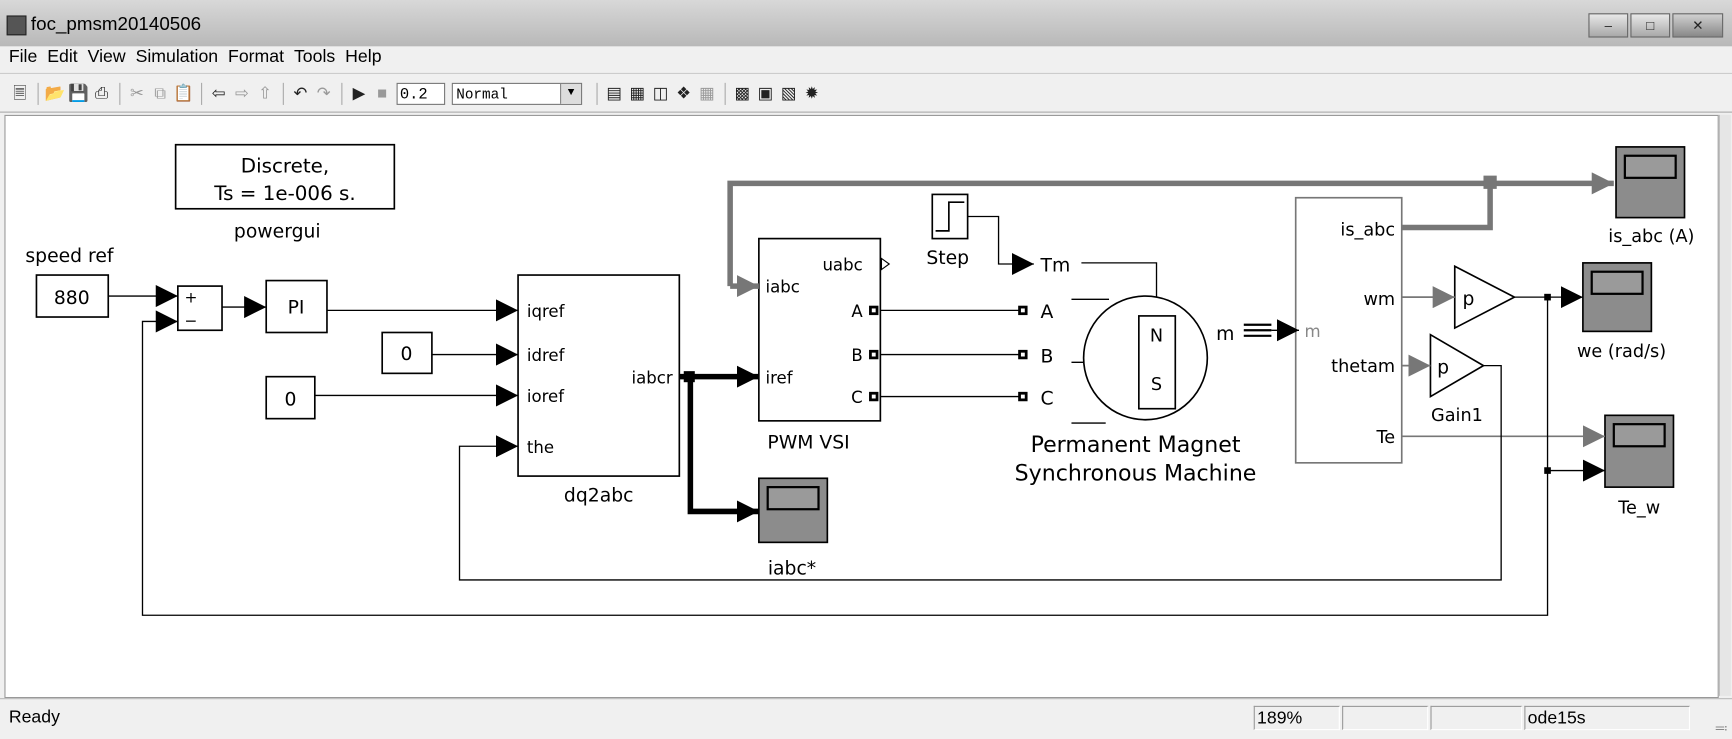 The image size is (1732, 739). Describe the element at coordinates (793, 510) in the screenshot. I see `iabc-scope-block` at that location.